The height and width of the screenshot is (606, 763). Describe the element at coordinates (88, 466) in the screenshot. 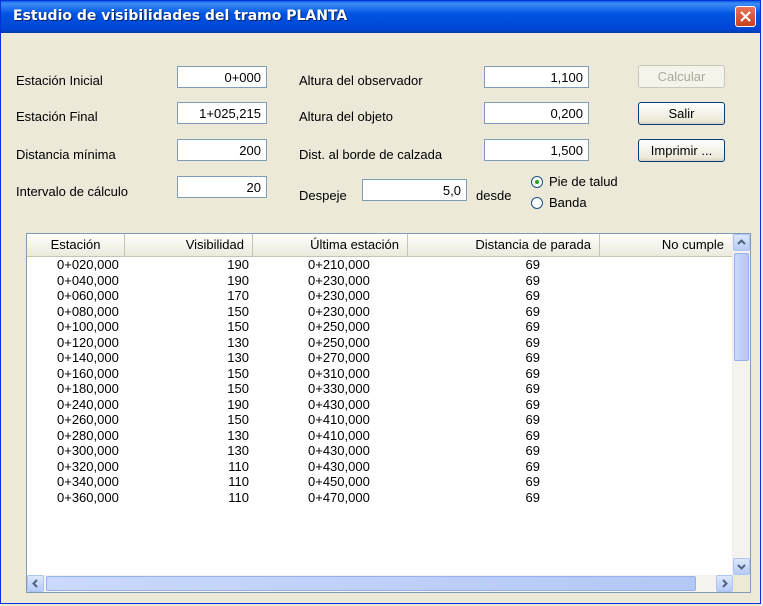

I see `cell-estacion: 0+320,000` at that location.